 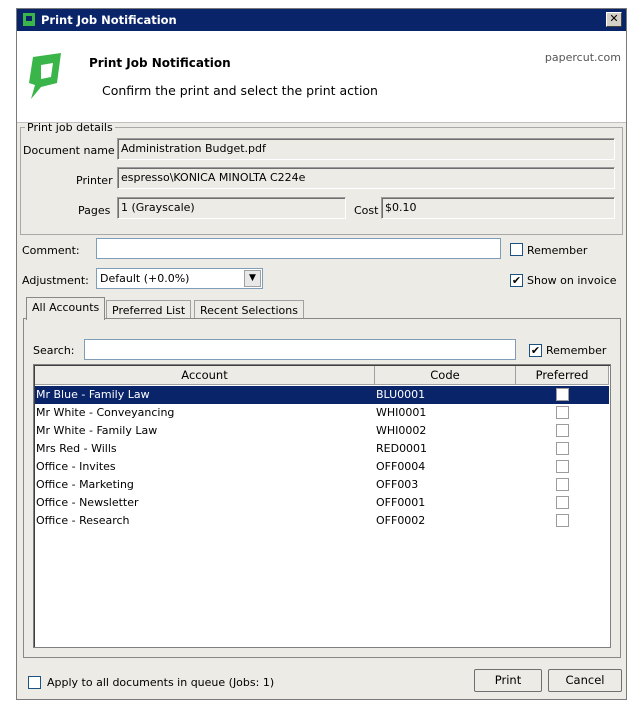 I want to click on table-row: Mr Blue - Family Law BLU0001, so click(x=322, y=395).